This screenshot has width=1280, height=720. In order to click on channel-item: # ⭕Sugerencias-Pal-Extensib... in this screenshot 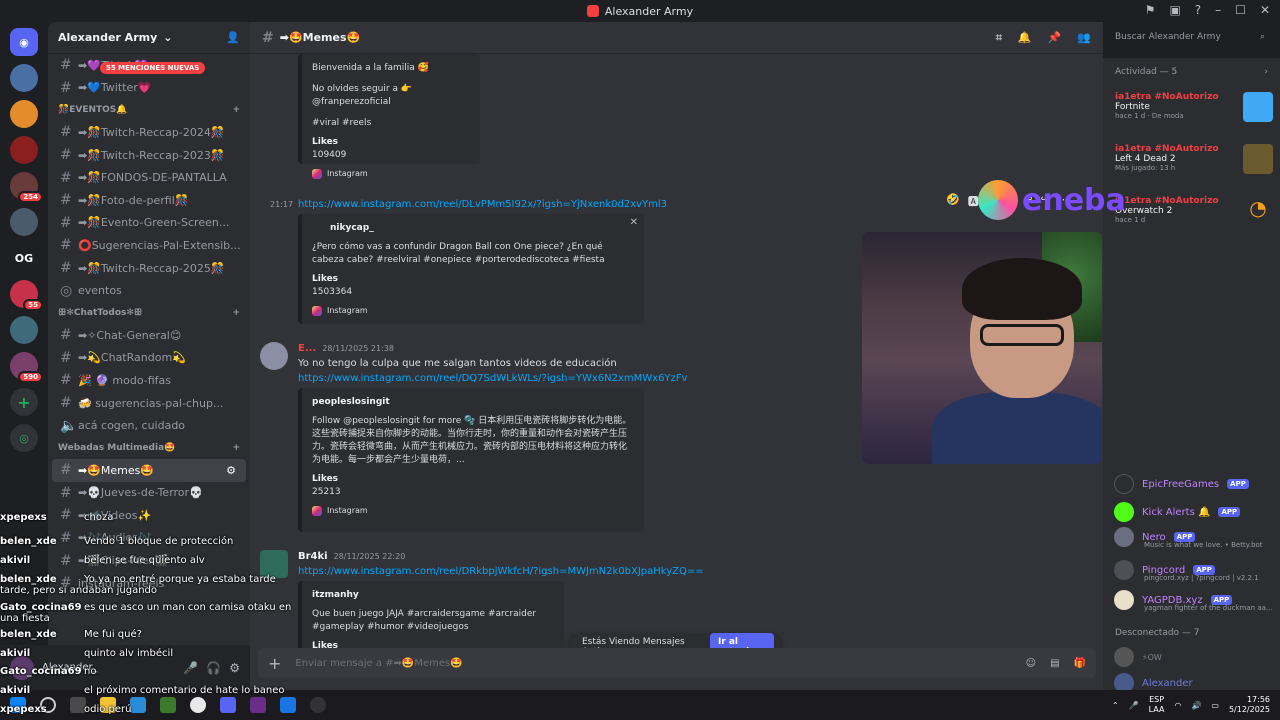, I will do `click(149, 245)`.